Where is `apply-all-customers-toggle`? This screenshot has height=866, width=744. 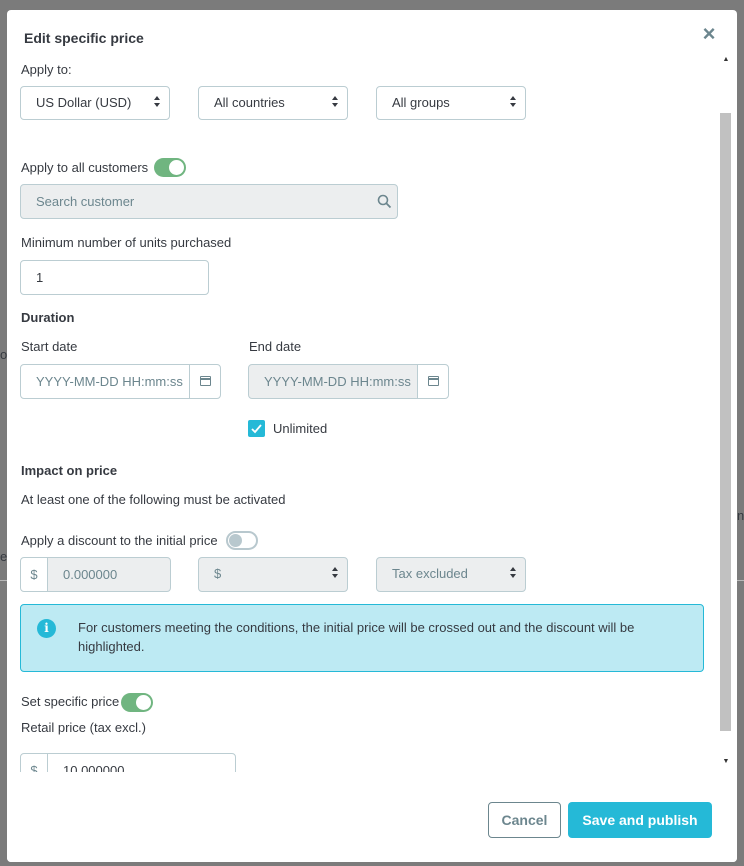 apply-all-customers-toggle is located at coordinates (170, 167).